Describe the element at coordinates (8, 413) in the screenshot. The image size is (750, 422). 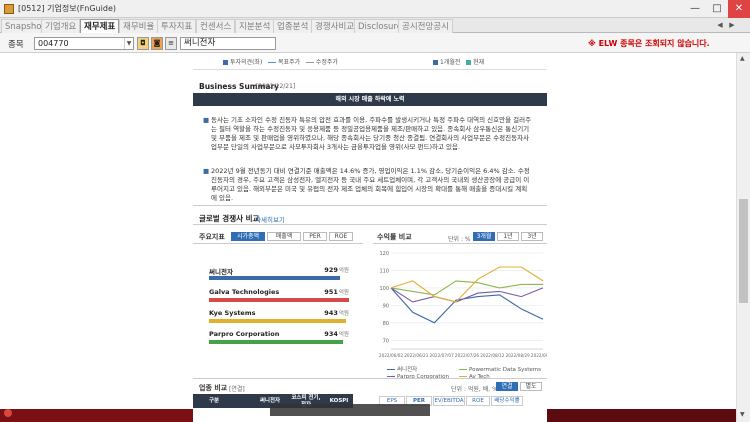
I see `record-icon` at that location.